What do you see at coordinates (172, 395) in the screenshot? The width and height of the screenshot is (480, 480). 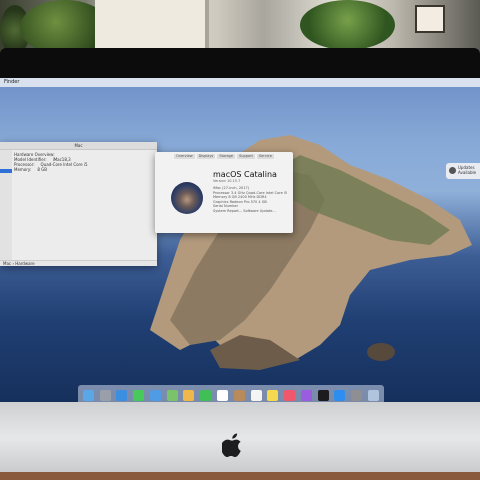 I see `maps-icon` at bounding box center [172, 395].